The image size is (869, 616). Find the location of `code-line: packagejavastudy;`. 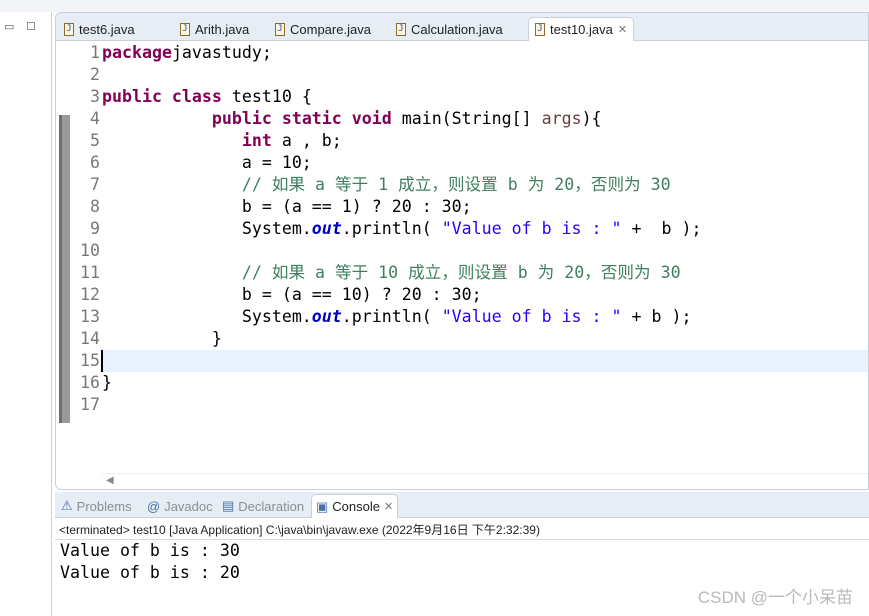

code-line: packagejavastudy; is located at coordinates (485, 53).